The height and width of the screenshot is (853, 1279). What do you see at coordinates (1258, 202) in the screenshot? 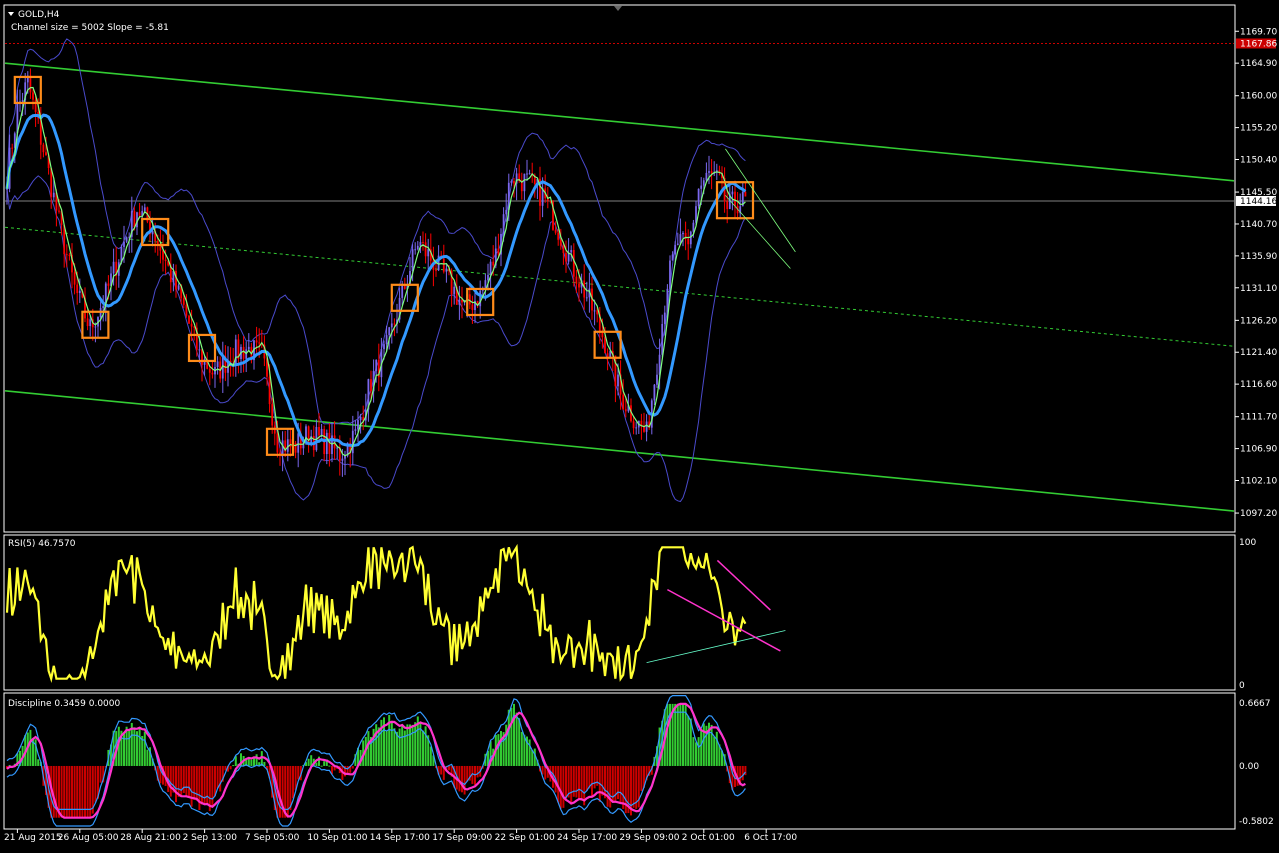
I see `current-price-label: 1144.16` at bounding box center [1258, 202].